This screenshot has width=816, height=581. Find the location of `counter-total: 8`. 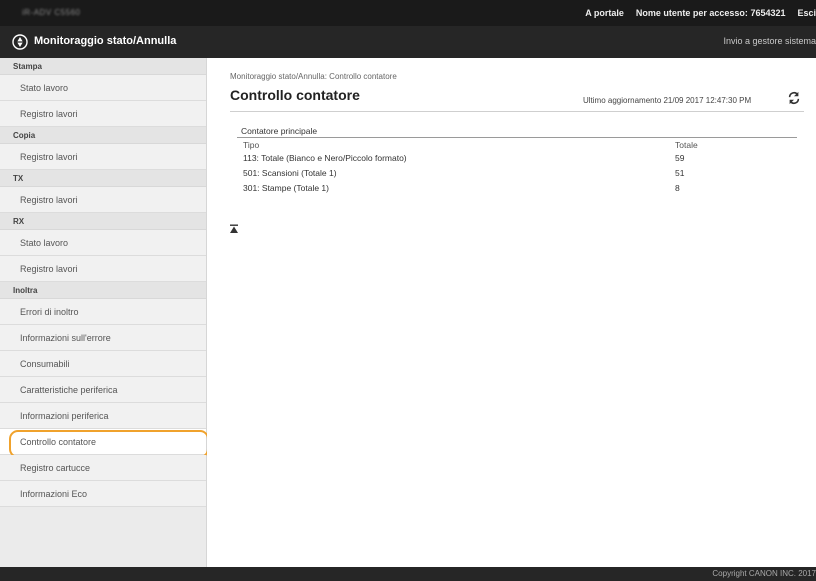

counter-total: 8 is located at coordinates (677, 188).